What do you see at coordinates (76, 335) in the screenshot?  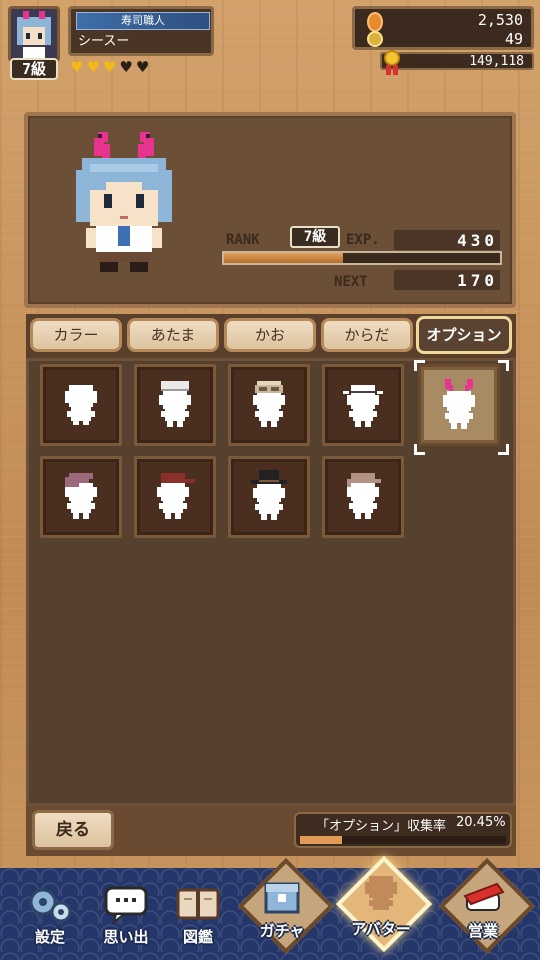 I see `tab-color: カラー` at bounding box center [76, 335].